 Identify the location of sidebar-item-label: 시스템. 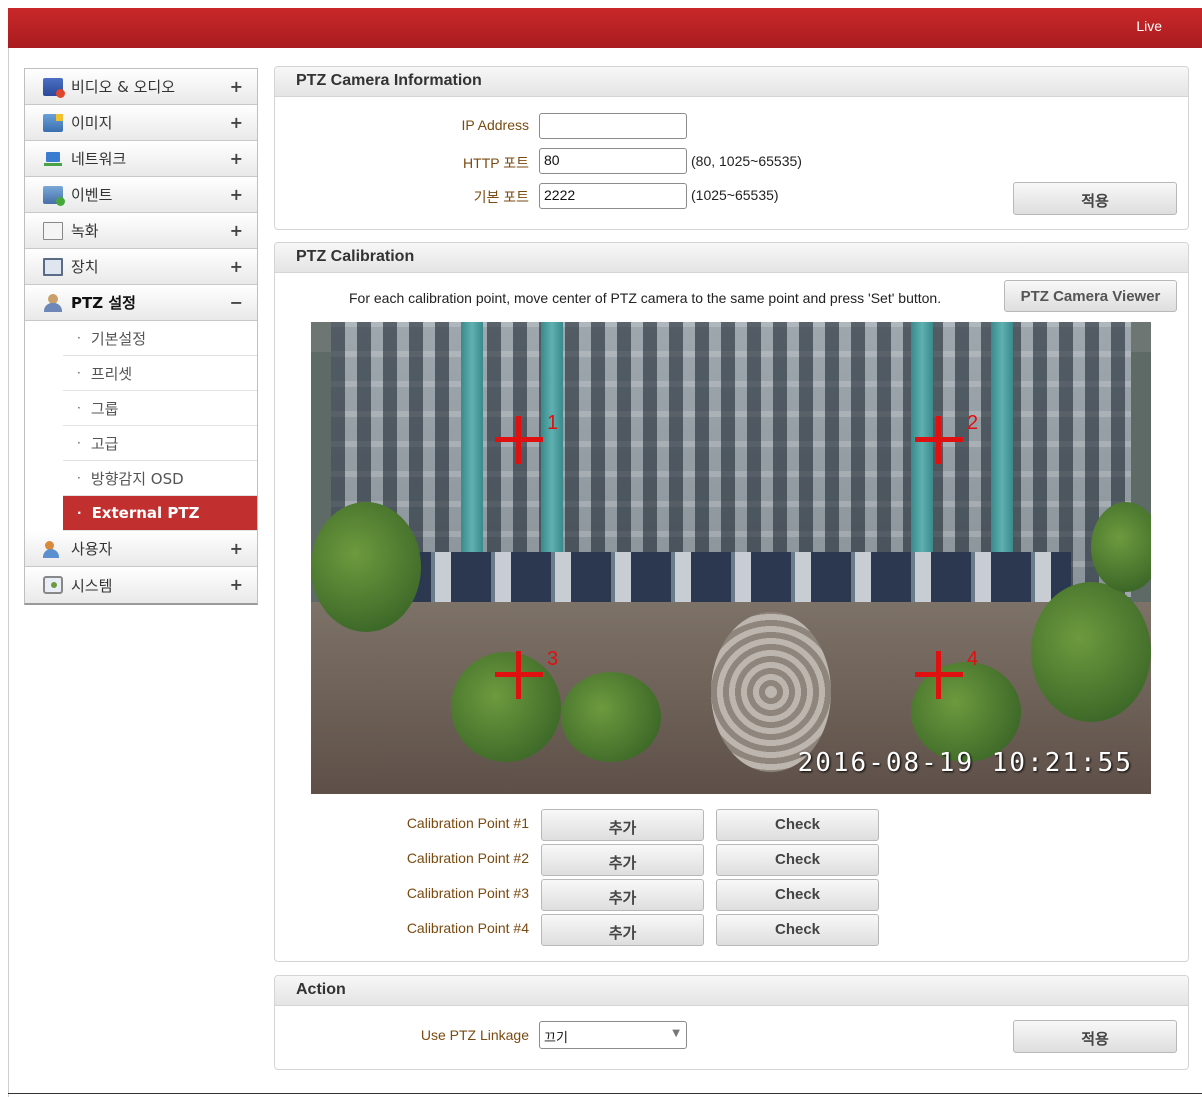
(92, 585).